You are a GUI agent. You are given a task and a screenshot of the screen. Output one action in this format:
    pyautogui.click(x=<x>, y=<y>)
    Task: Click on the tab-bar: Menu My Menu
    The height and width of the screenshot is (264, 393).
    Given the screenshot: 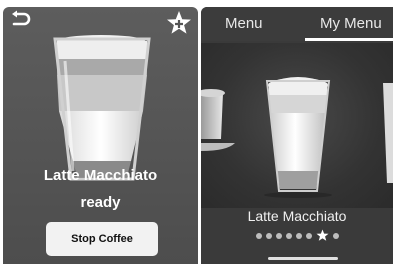 What is the action you would take?
    pyautogui.click(x=297, y=24)
    